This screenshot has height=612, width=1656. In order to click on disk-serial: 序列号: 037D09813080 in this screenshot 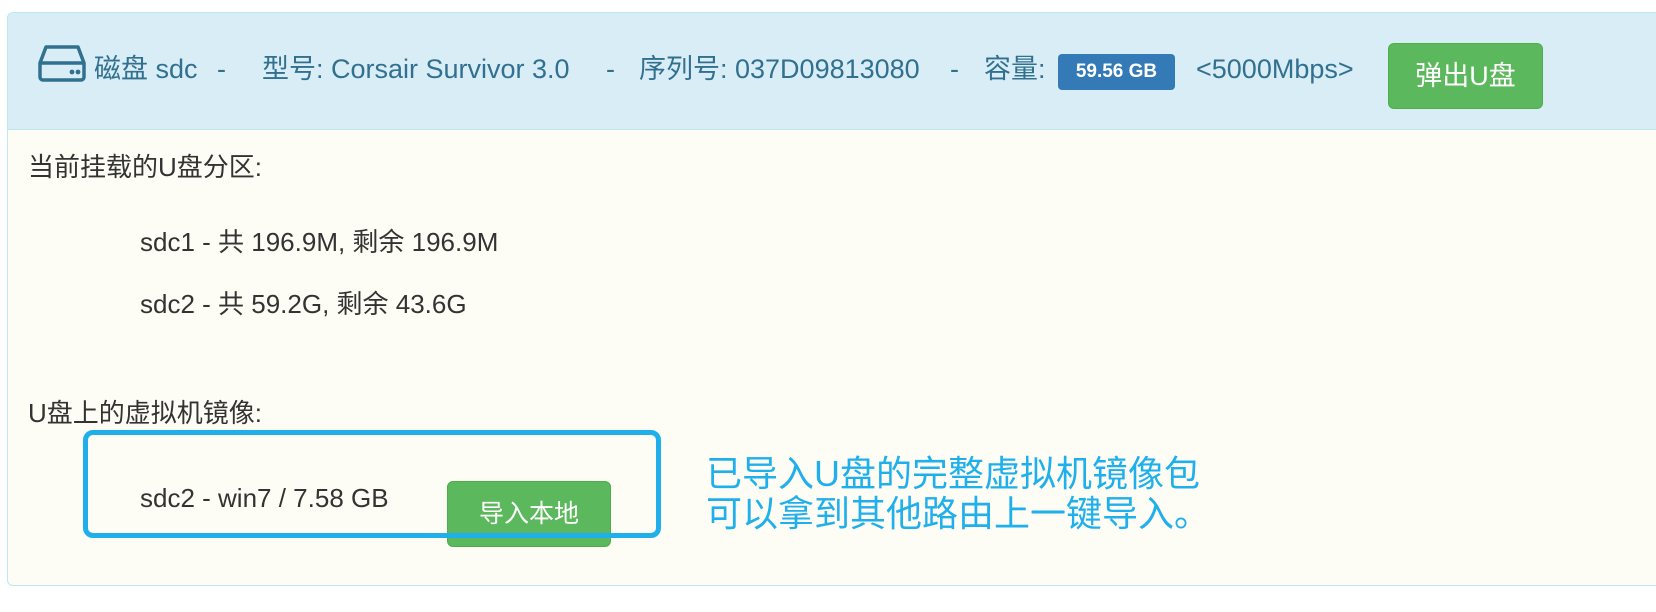, I will do `click(779, 69)`.